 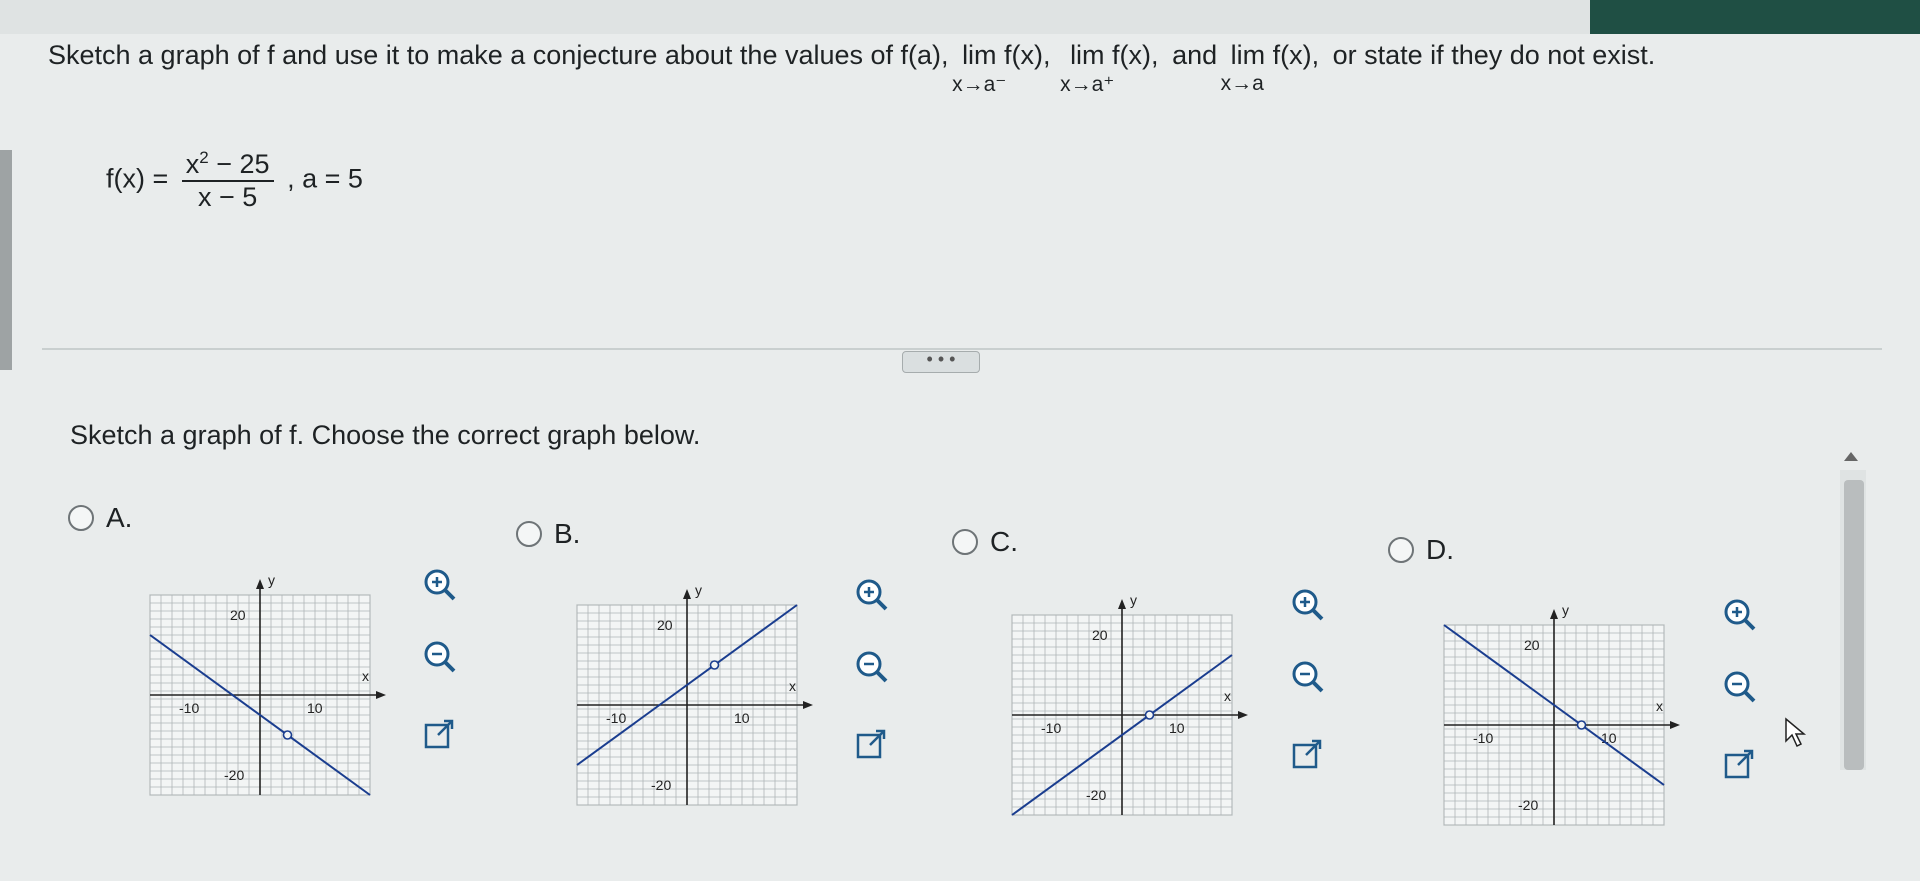 What do you see at coordinates (1004, 541) in the screenshot?
I see `option-c-label: C.` at bounding box center [1004, 541].